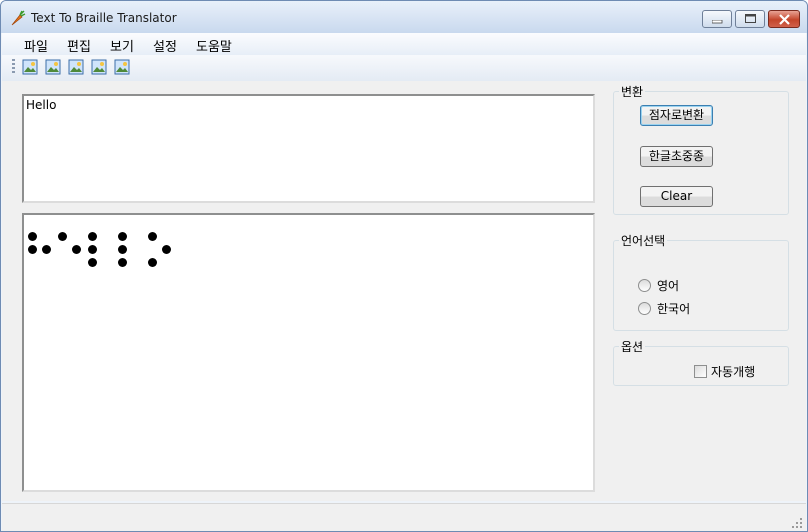 Image resolution: width=808 pixels, height=532 pixels. I want to click on clear-button: Clear, so click(676, 196).